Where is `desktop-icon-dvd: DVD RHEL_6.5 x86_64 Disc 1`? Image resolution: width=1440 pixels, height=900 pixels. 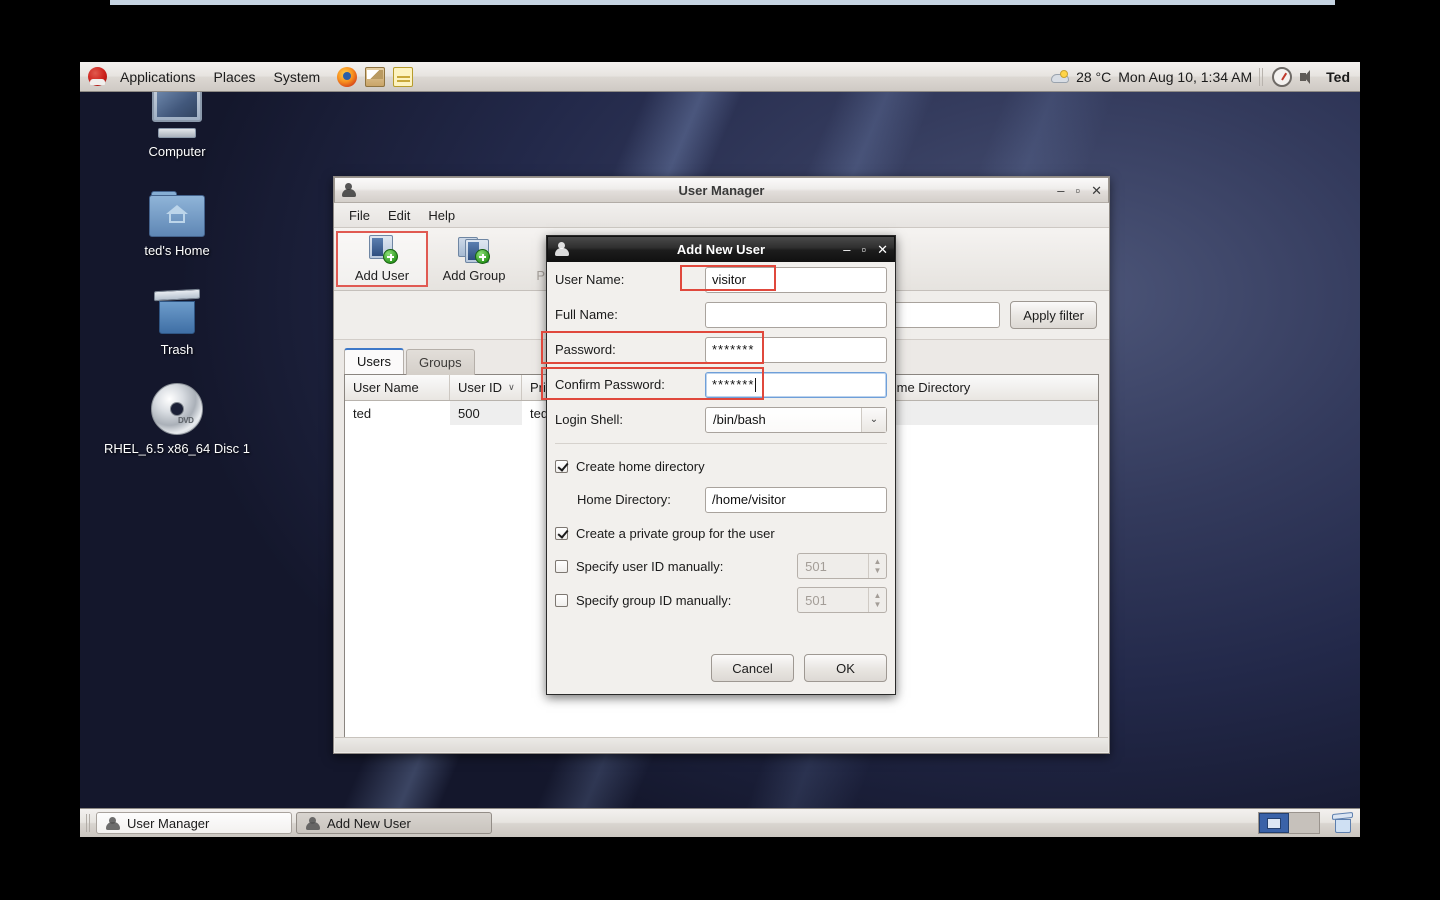 desktop-icon-dvd: DVD RHEL_6.5 x86_64 Disc 1 is located at coordinates (177, 417).